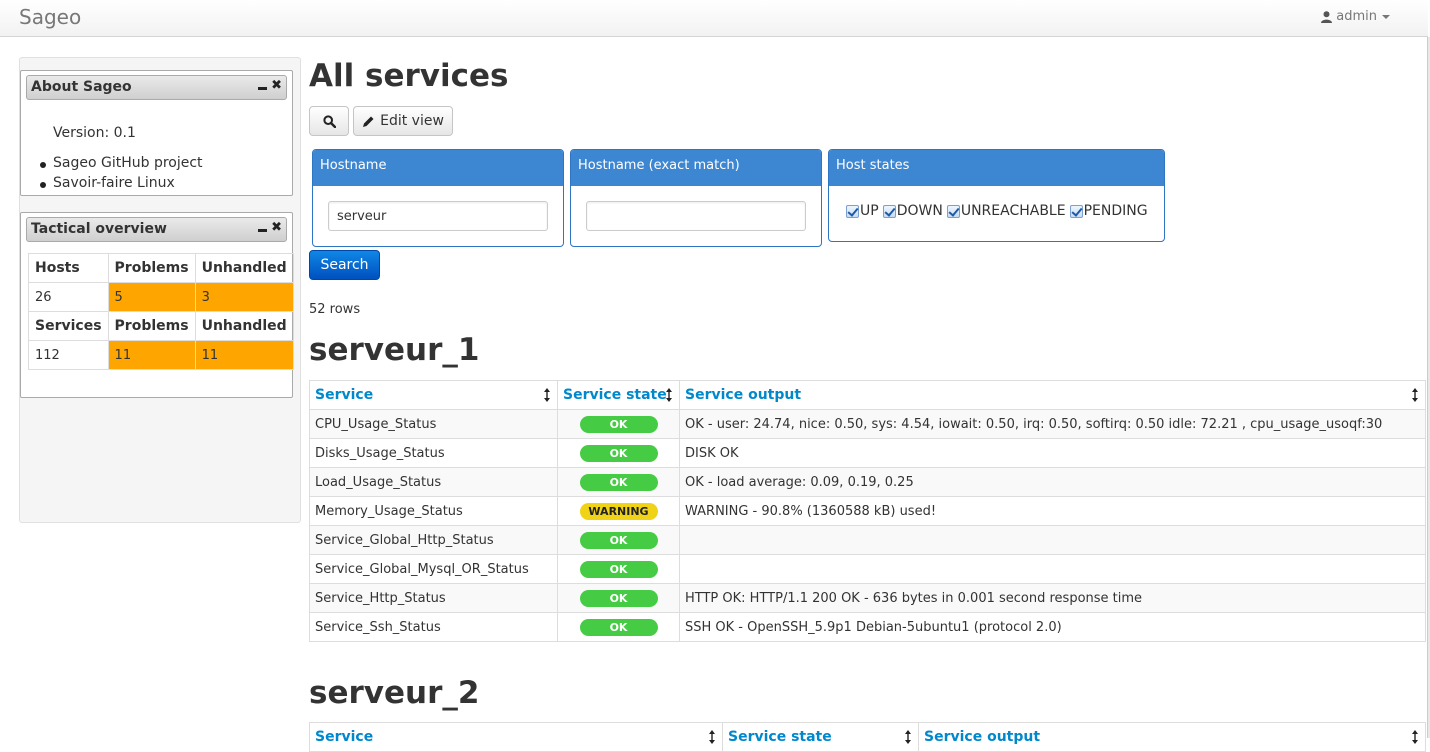 Image resolution: width=1430 pixels, height=752 pixels. Describe the element at coordinates (1108, 211) in the screenshot. I see `checkbox-pending: PENDING` at that location.